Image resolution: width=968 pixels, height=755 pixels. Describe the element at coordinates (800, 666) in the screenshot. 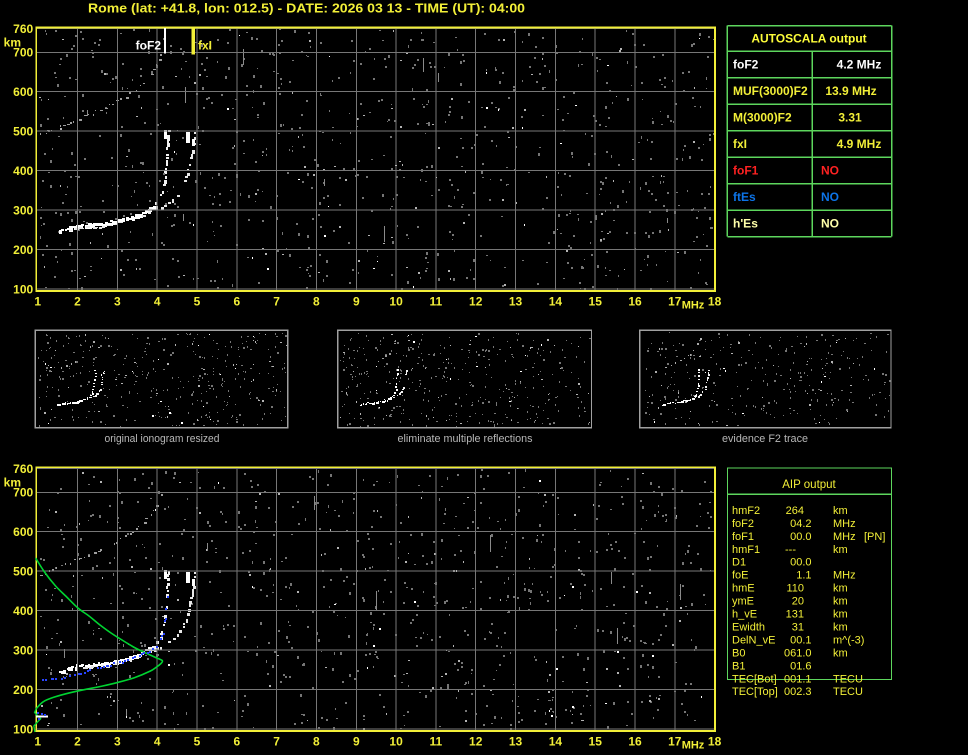

I see `svg-text: 01.6` at that location.